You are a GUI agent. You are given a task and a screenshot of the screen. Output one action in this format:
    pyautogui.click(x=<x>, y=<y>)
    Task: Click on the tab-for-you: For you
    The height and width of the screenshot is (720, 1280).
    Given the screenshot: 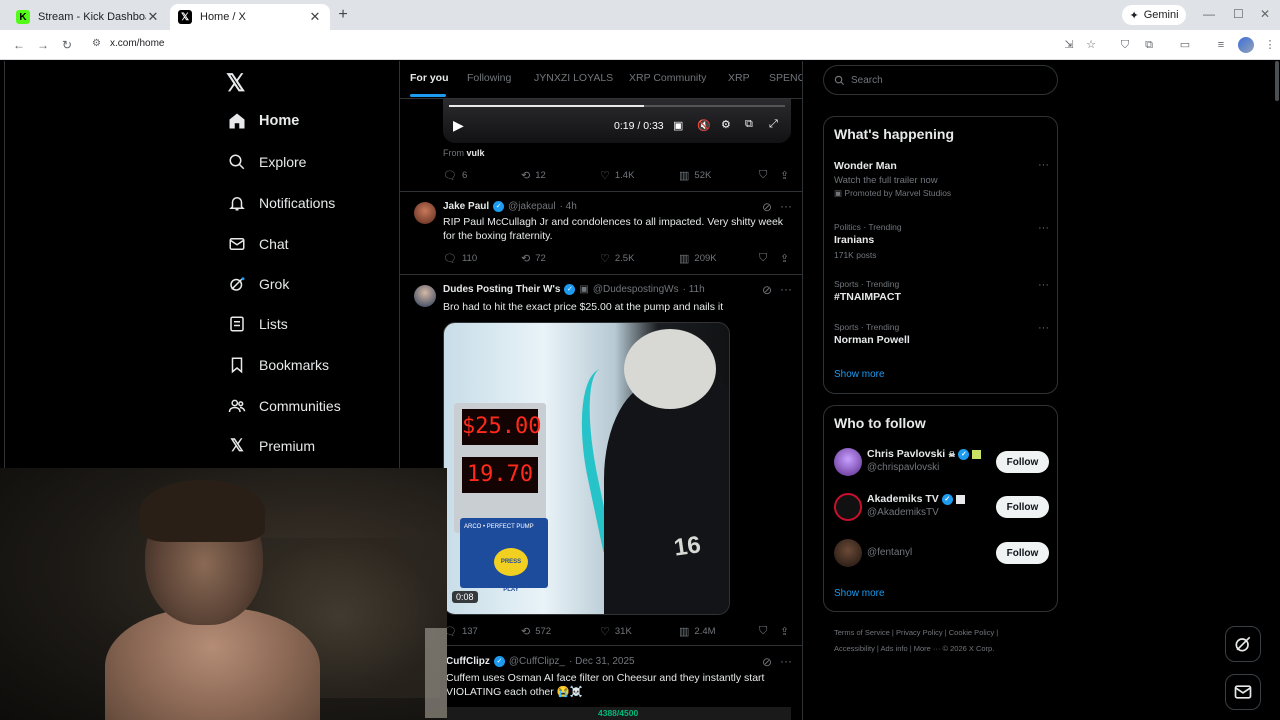 What is the action you would take?
    pyautogui.click(x=429, y=78)
    